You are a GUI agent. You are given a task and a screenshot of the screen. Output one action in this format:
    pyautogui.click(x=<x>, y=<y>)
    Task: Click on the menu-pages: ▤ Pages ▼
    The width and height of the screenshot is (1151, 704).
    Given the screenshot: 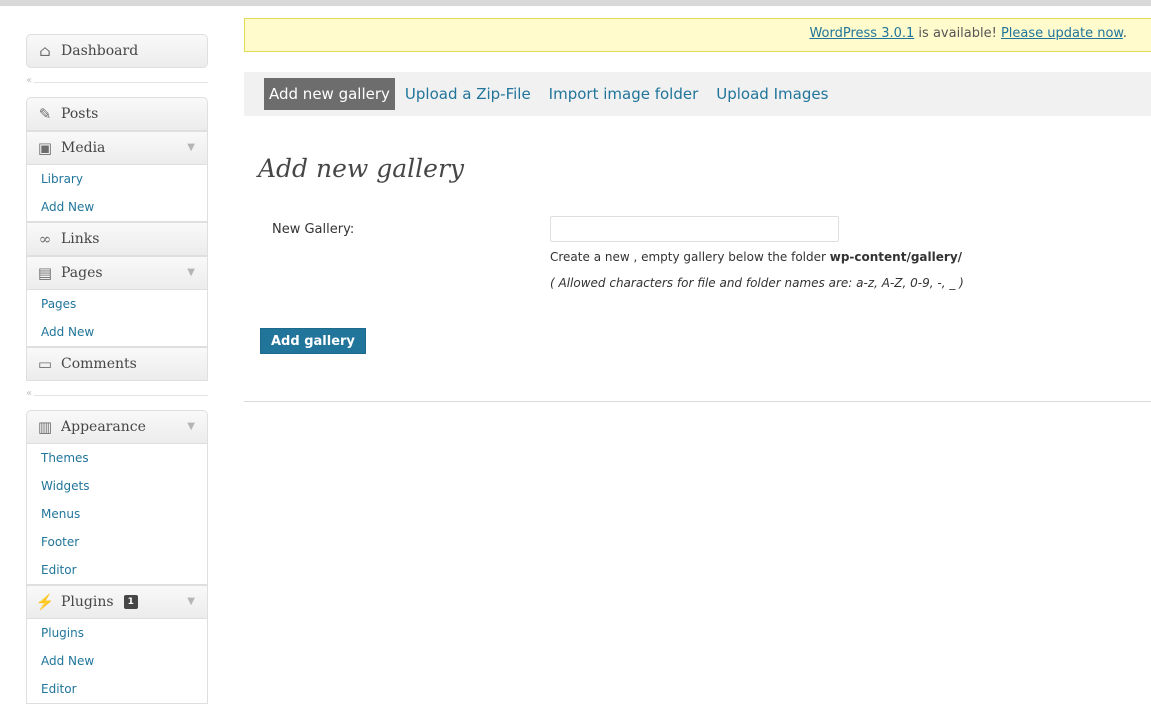 What is the action you would take?
    pyautogui.click(x=117, y=273)
    